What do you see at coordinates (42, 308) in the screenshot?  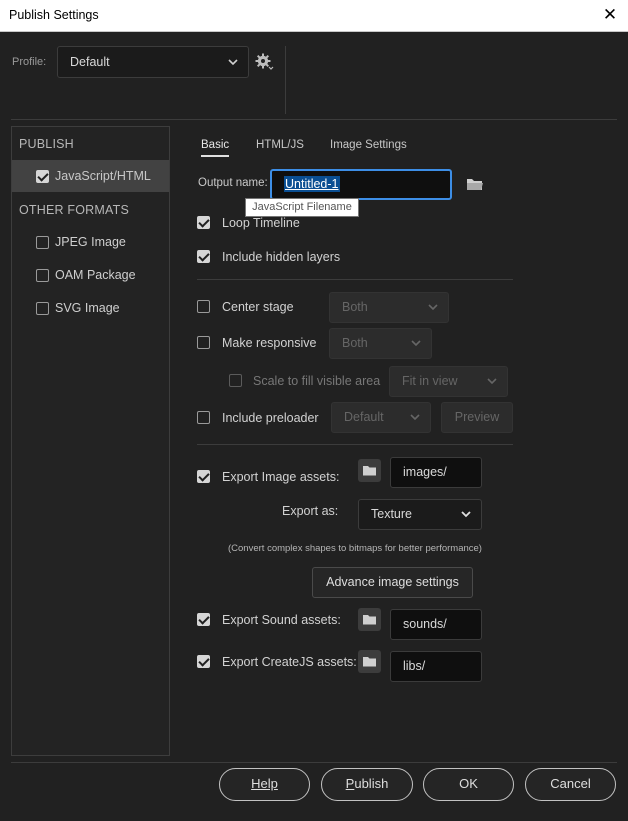 I see `svg-checkbox` at bounding box center [42, 308].